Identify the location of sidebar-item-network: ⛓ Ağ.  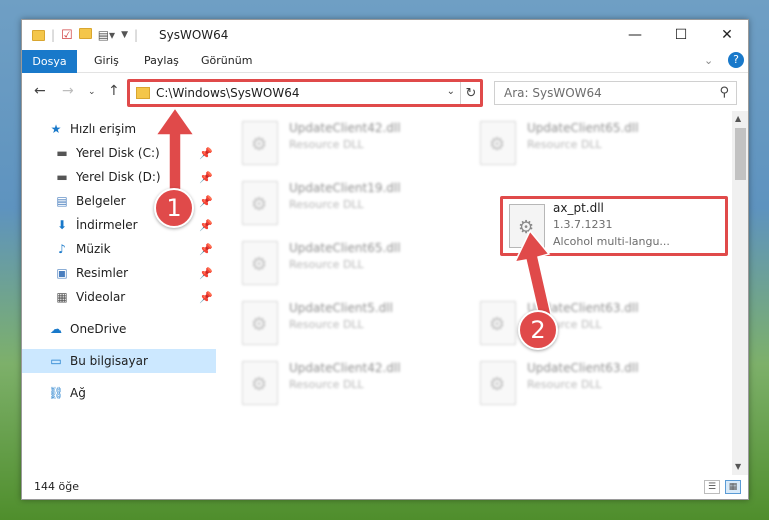
(67, 393).